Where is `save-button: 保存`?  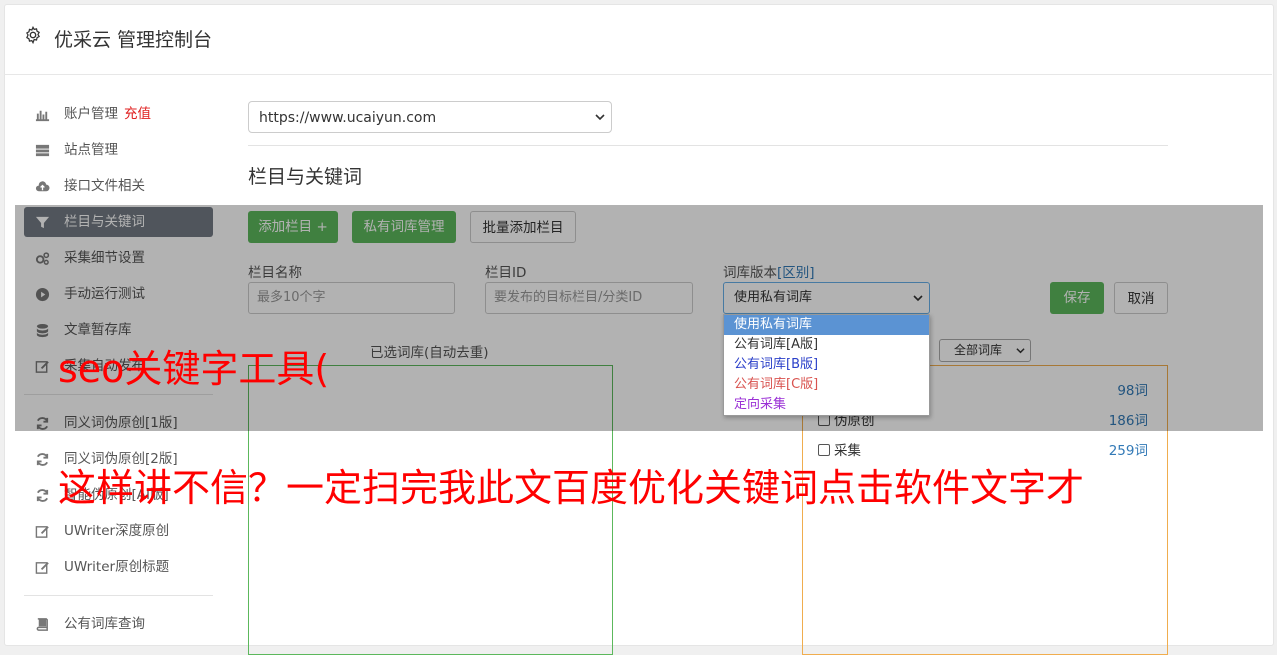 save-button: 保存 is located at coordinates (1077, 298).